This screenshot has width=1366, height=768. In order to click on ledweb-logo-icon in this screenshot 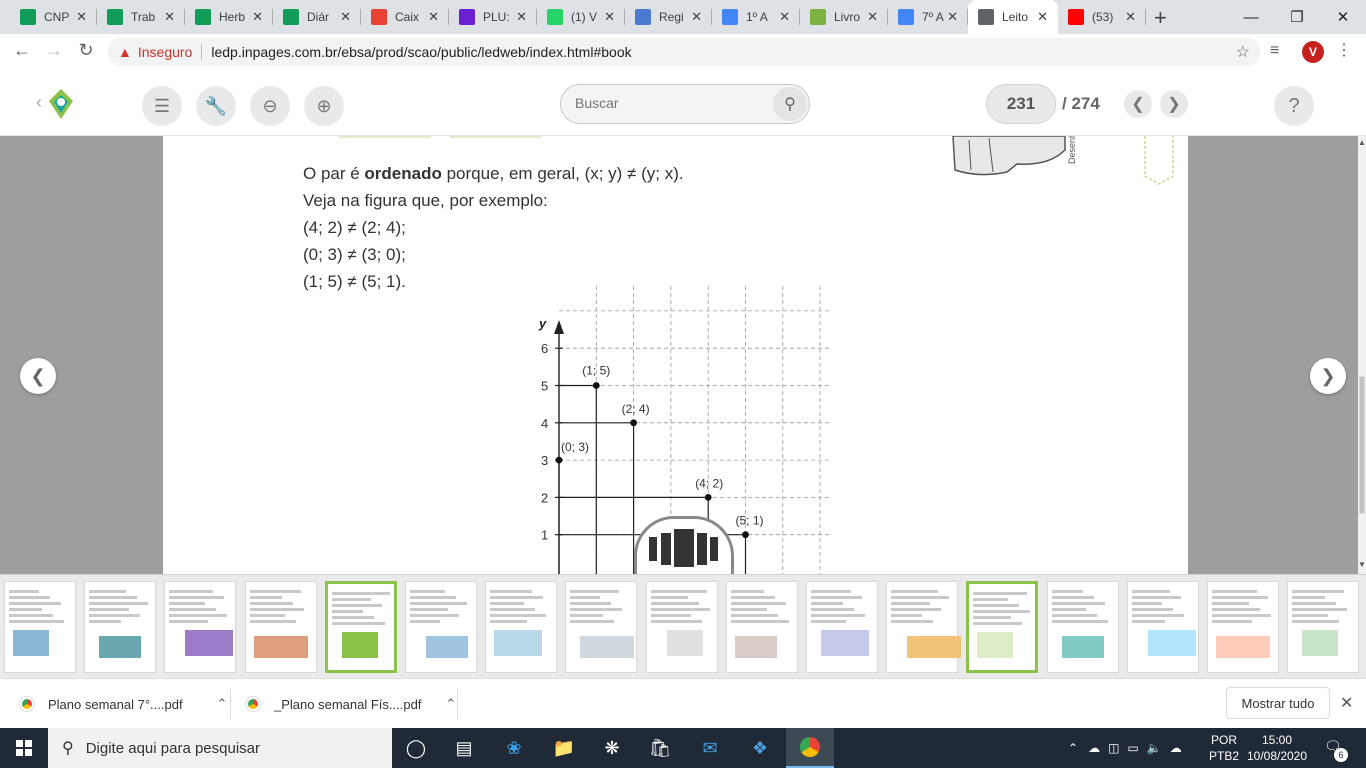, I will do `click(61, 104)`.